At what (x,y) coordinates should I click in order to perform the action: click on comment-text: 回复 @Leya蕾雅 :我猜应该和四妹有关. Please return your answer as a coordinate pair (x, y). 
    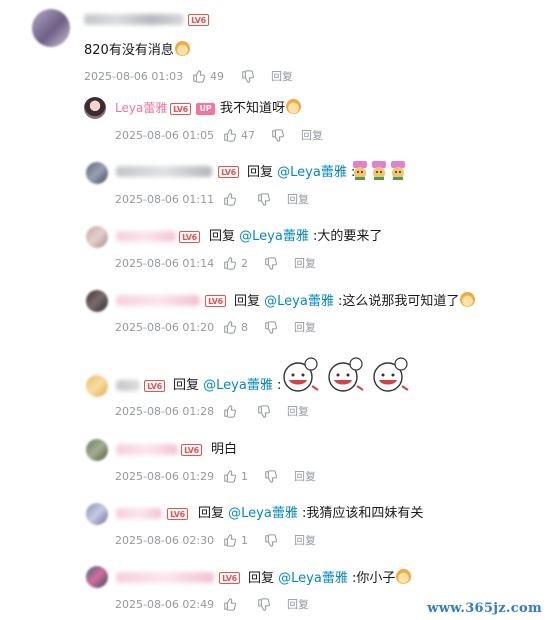
    Looking at the image, I should click on (311, 513).